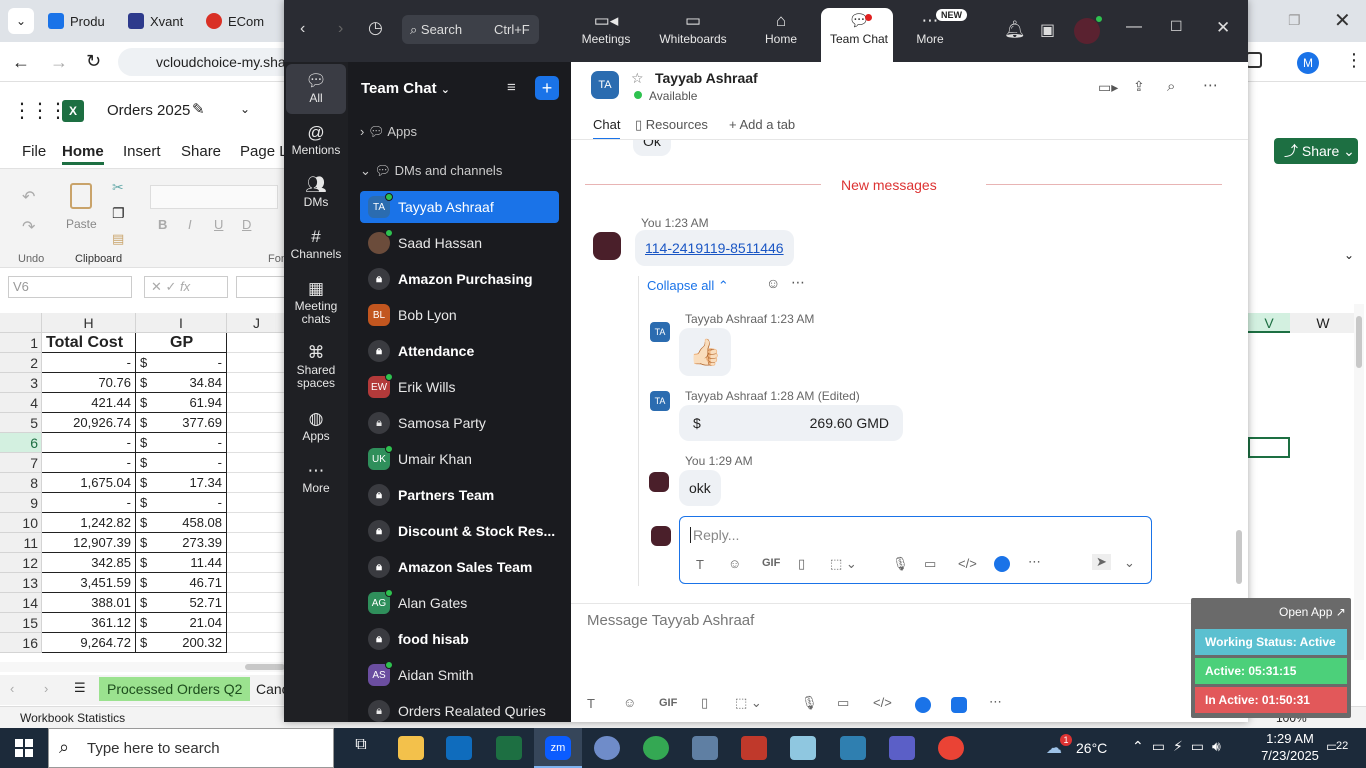 The height and width of the screenshot is (768, 1366). What do you see at coordinates (1316, 151) in the screenshot?
I see `share-button: ⤴ Share ⌄` at bounding box center [1316, 151].